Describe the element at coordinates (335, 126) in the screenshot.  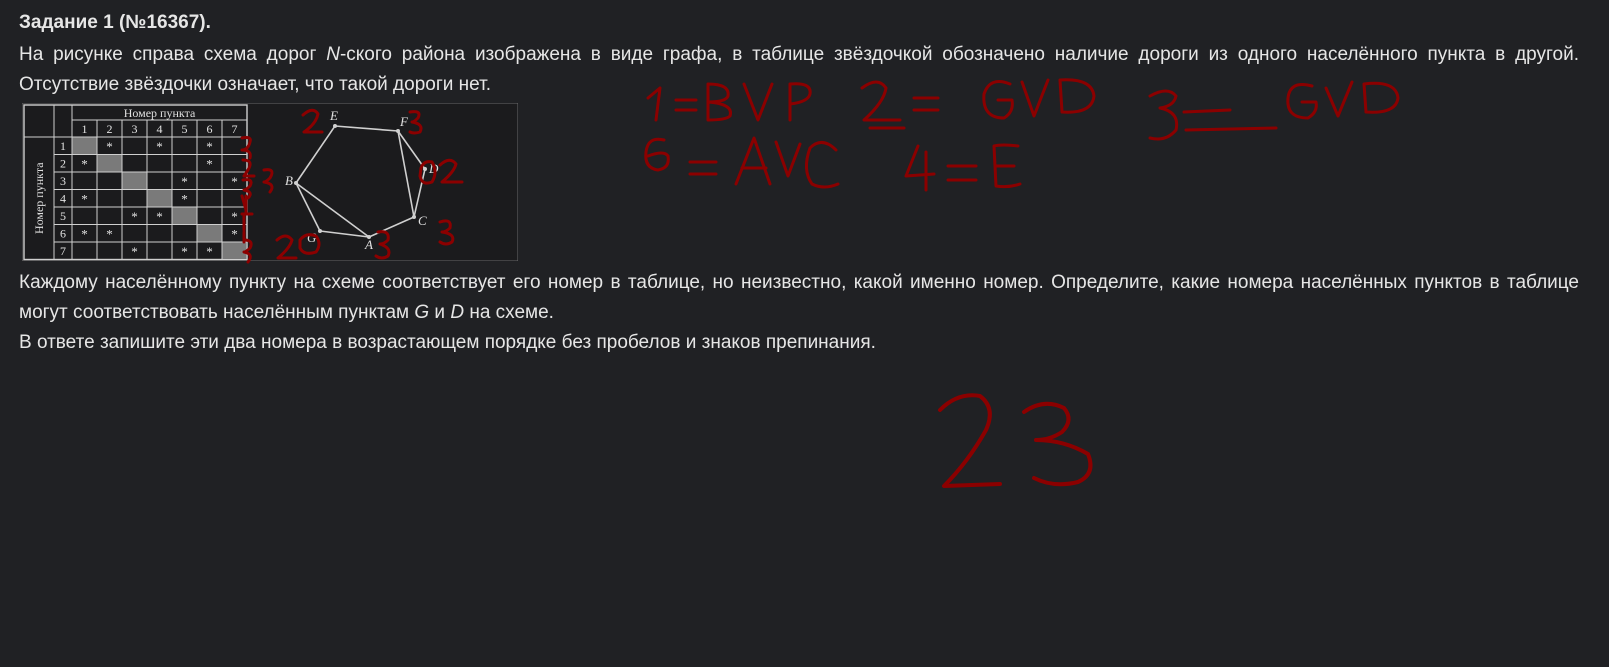
I see `node-e-dot` at that location.